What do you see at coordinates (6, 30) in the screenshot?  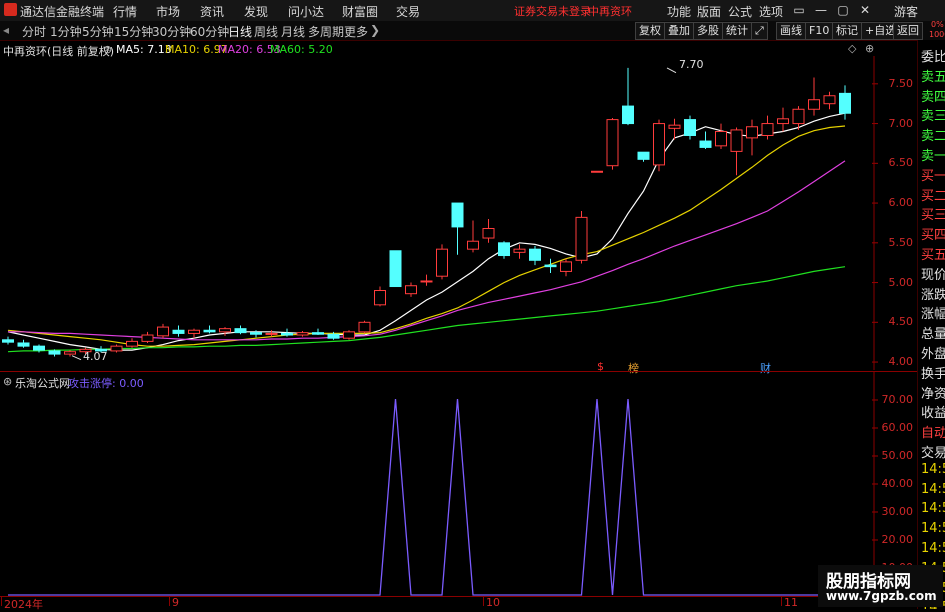 I see `collapse-icon: ◂` at bounding box center [6, 30].